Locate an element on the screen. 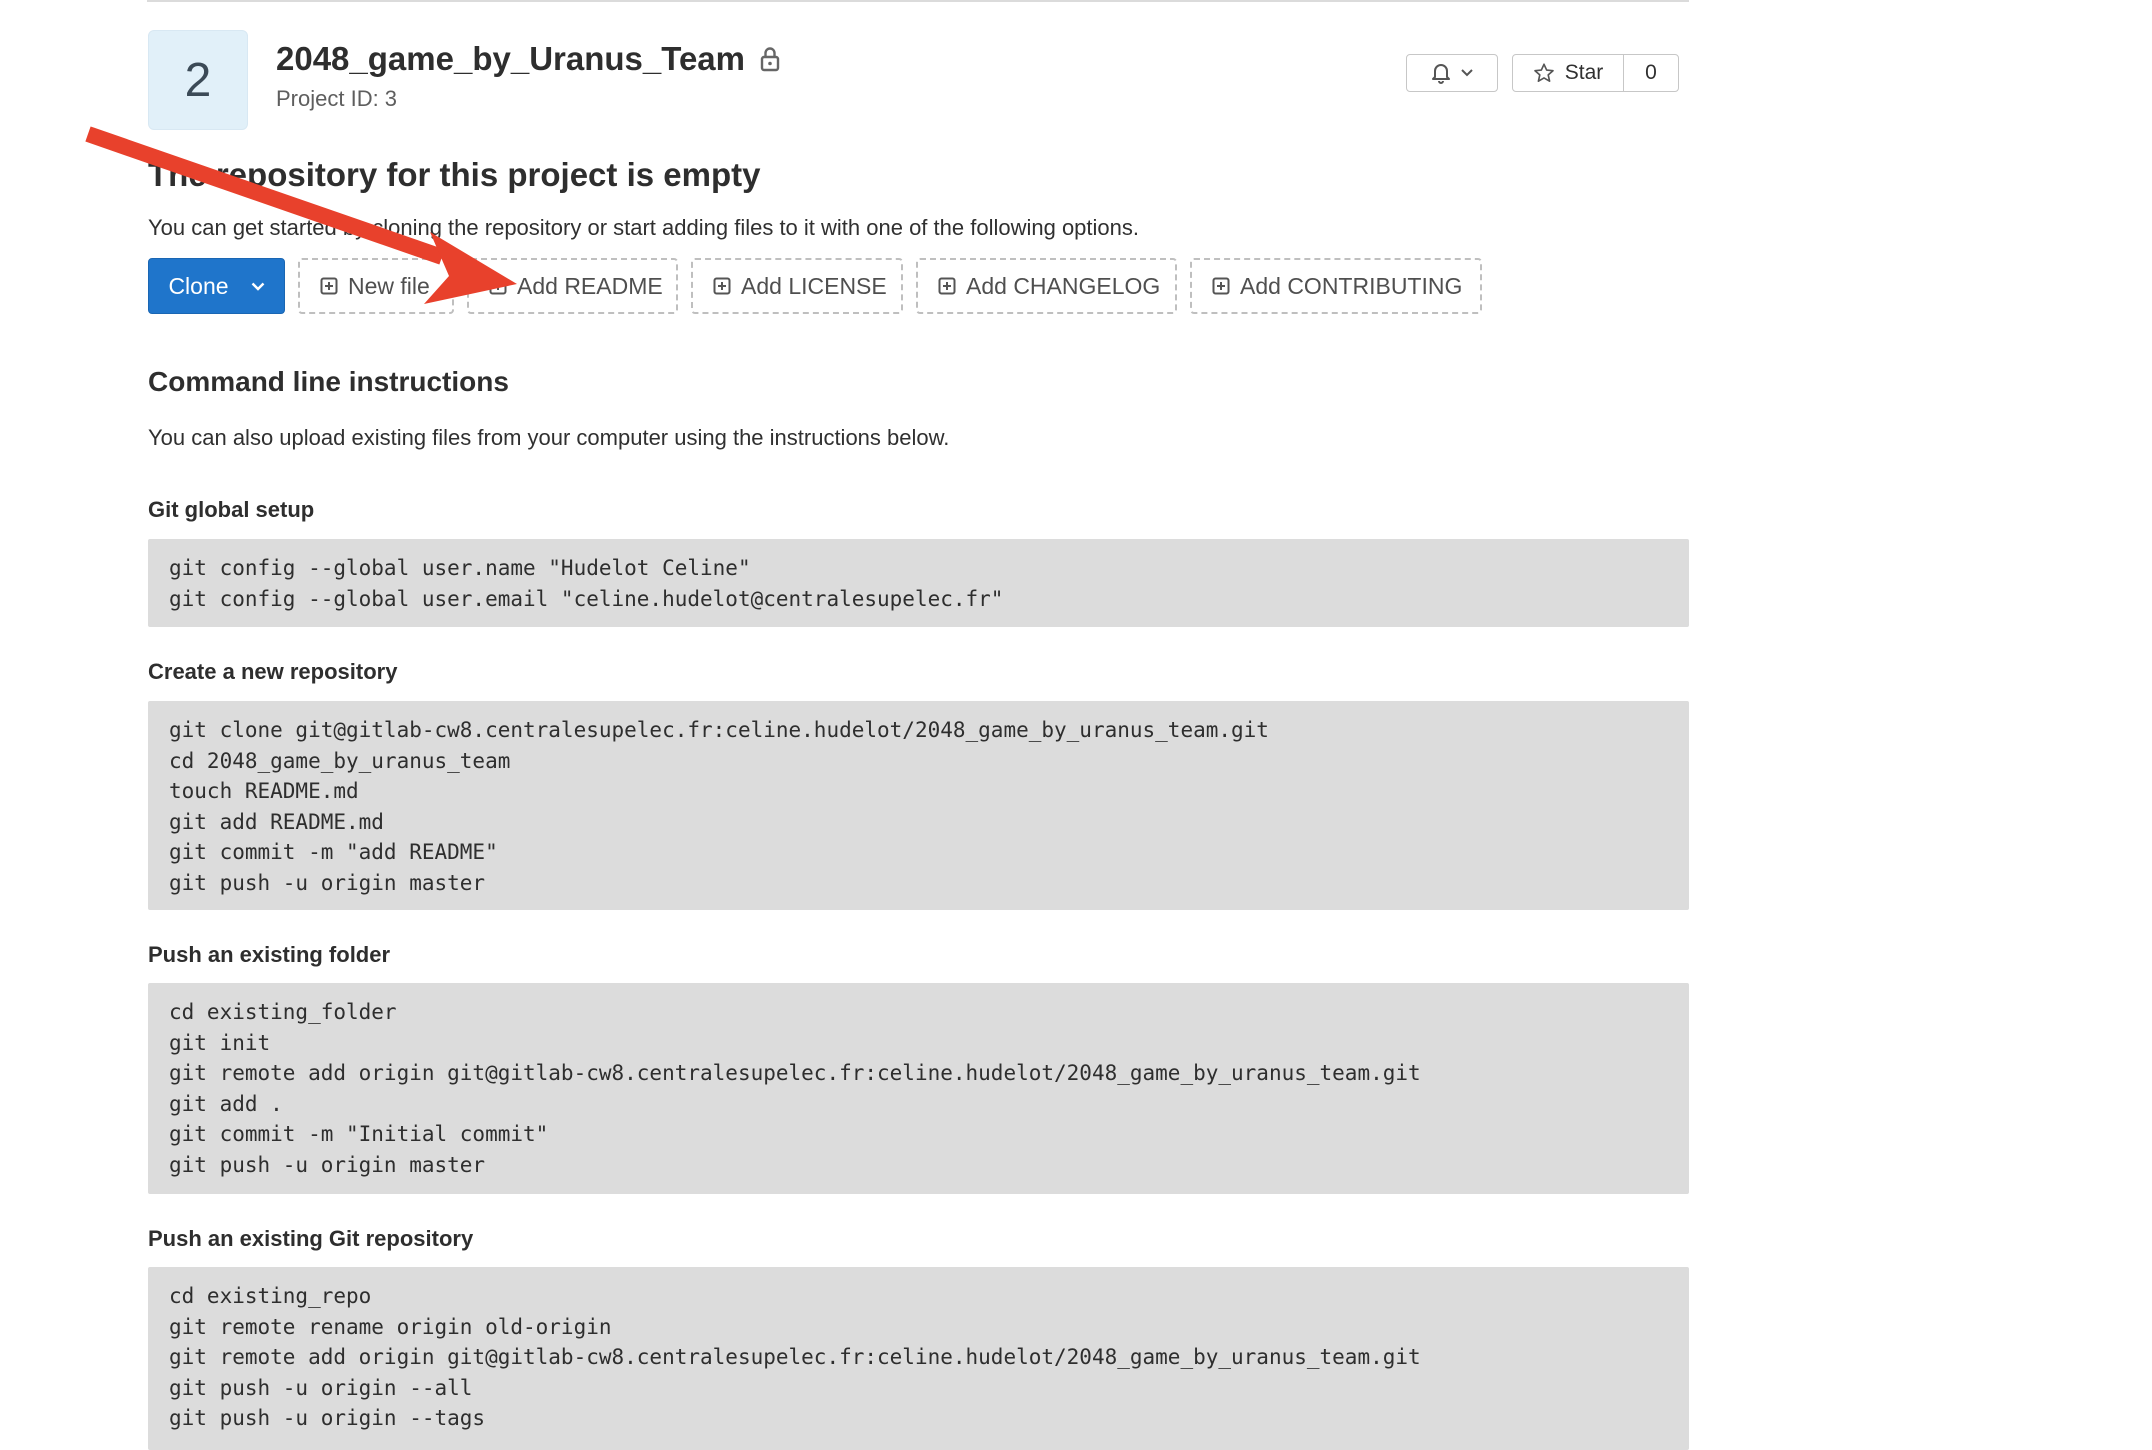 This screenshot has height=1450, width=2152. empty-repo-heading: The repository for this project is empty is located at coordinates (454, 174).